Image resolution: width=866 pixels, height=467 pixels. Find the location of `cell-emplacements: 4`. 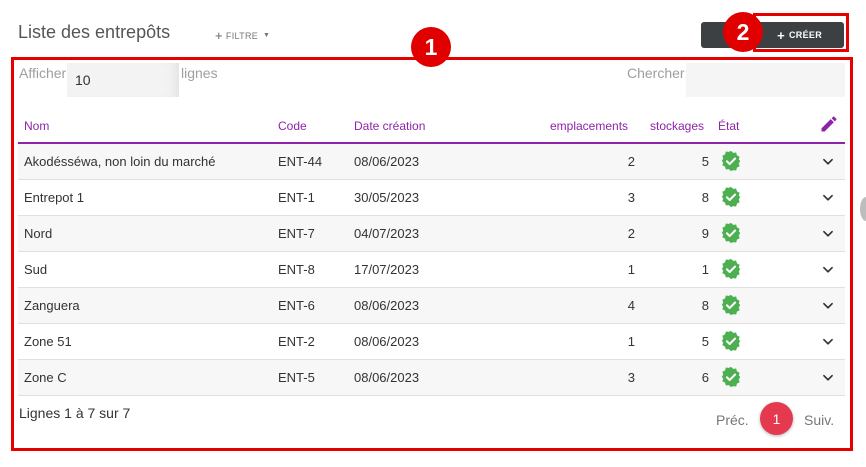

cell-emplacements: 4 is located at coordinates (631, 305).